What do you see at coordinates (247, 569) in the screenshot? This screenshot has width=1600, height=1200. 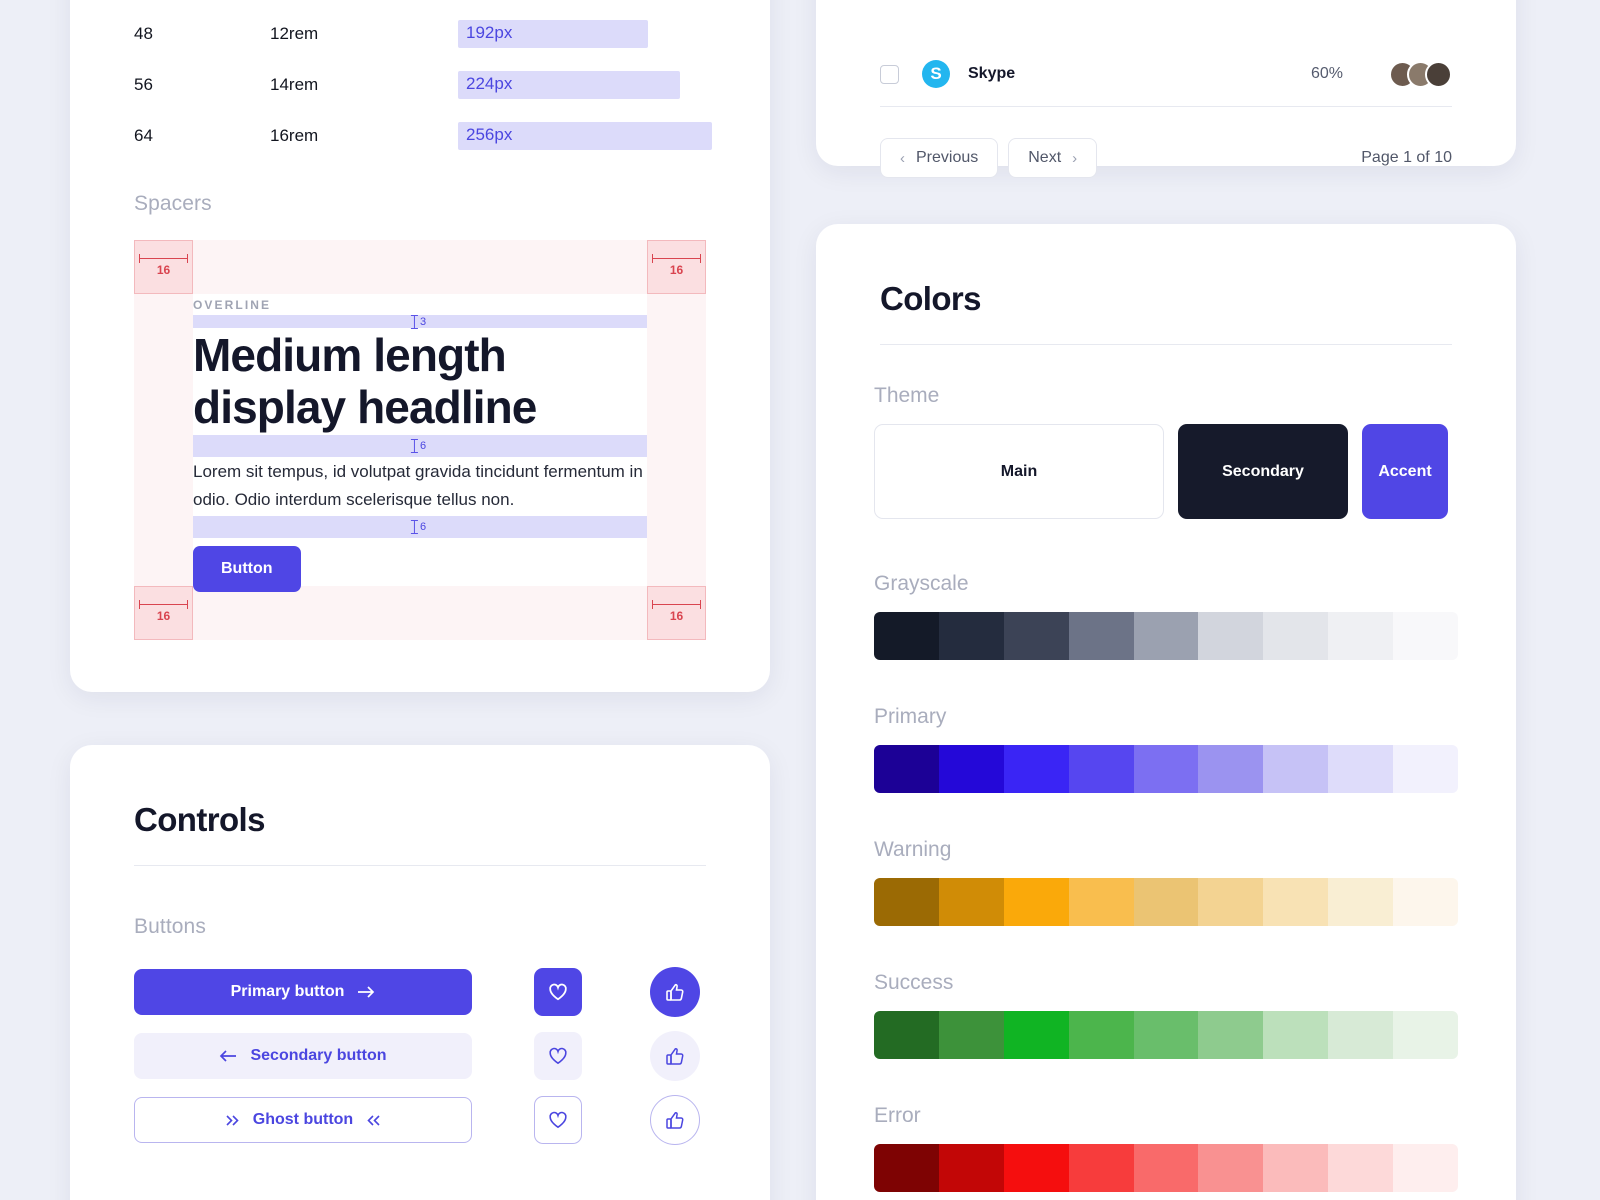 I see `demo-button: Button` at bounding box center [247, 569].